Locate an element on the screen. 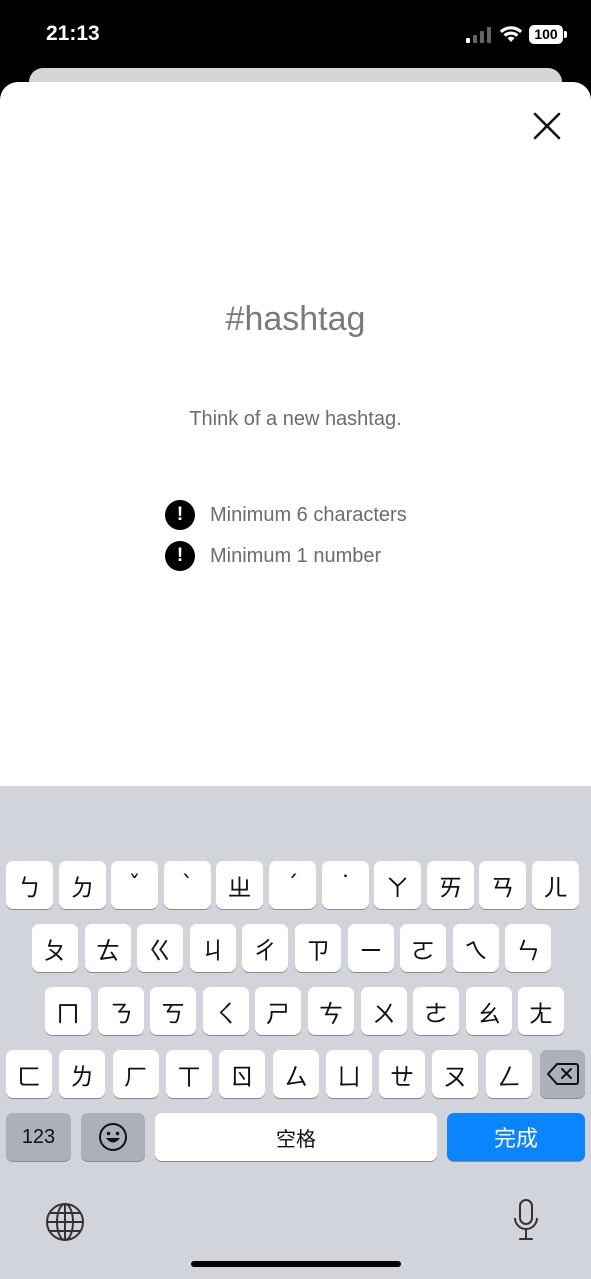 The height and width of the screenshot is (1279, 591). keyboard-key: ㄐ is located at coordinates (213, 948).